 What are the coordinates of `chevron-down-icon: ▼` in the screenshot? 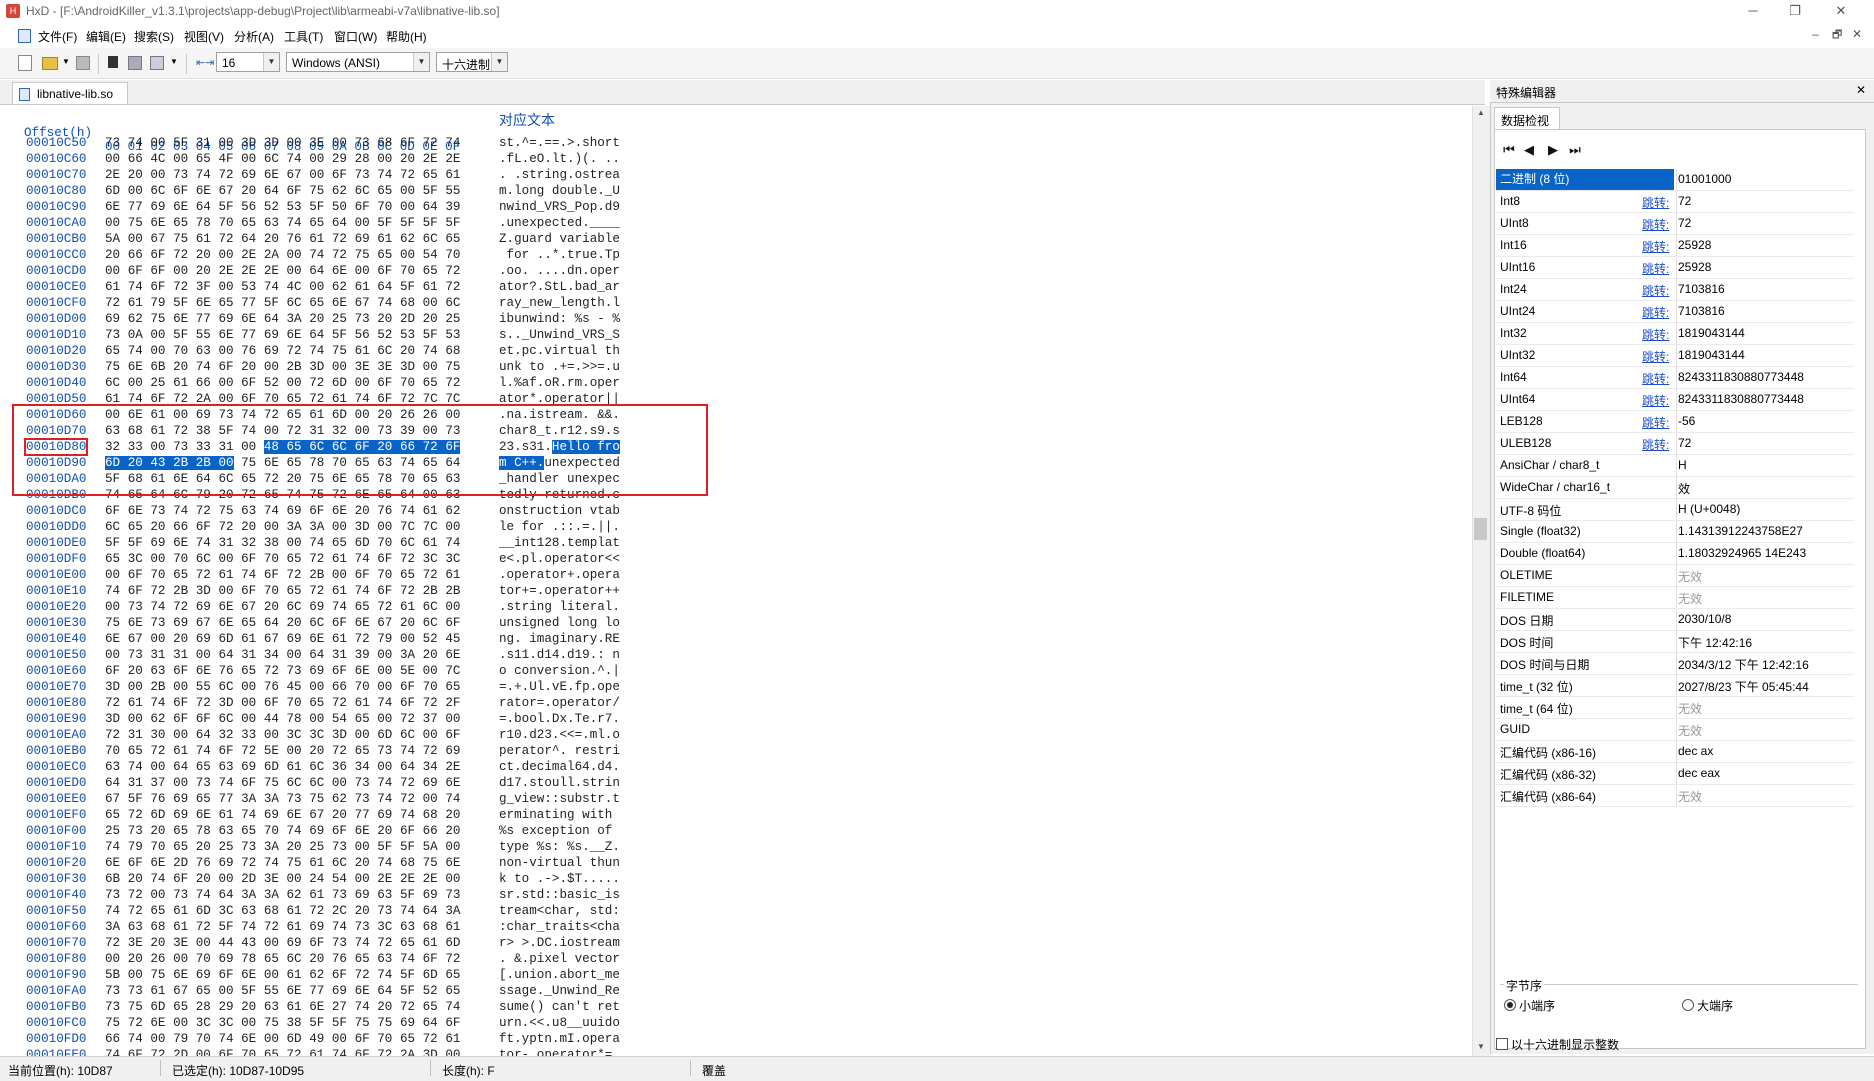 It's located at (499, 62).